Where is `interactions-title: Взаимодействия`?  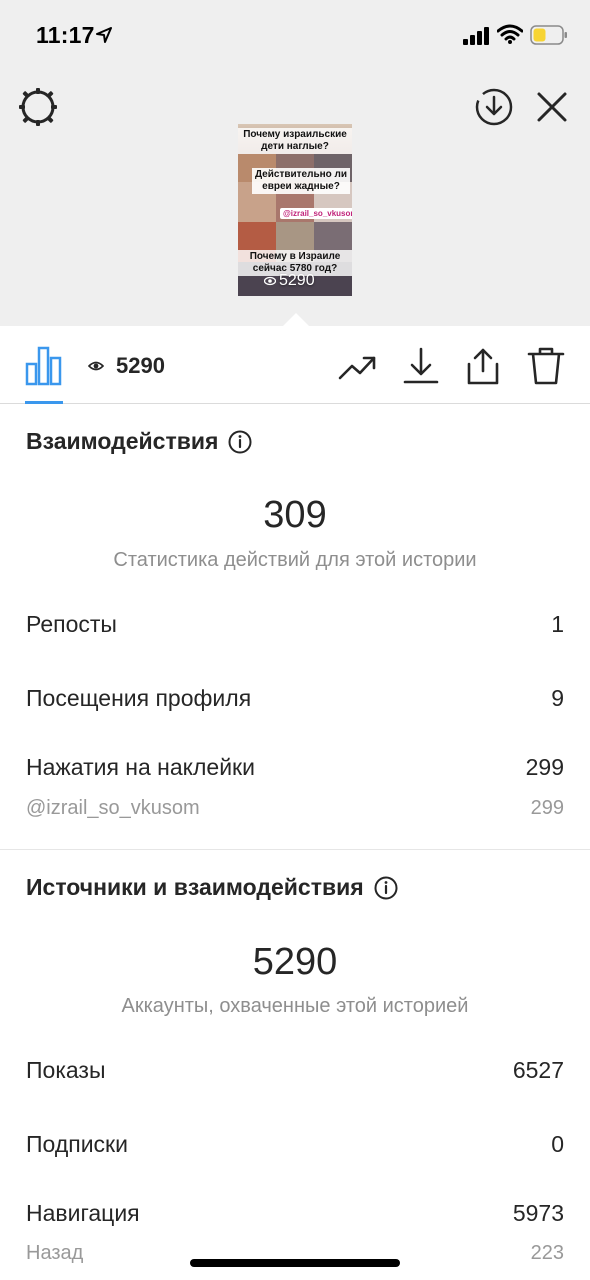
interactions-title: Взаимодействия is located at coordinates (122, 441).